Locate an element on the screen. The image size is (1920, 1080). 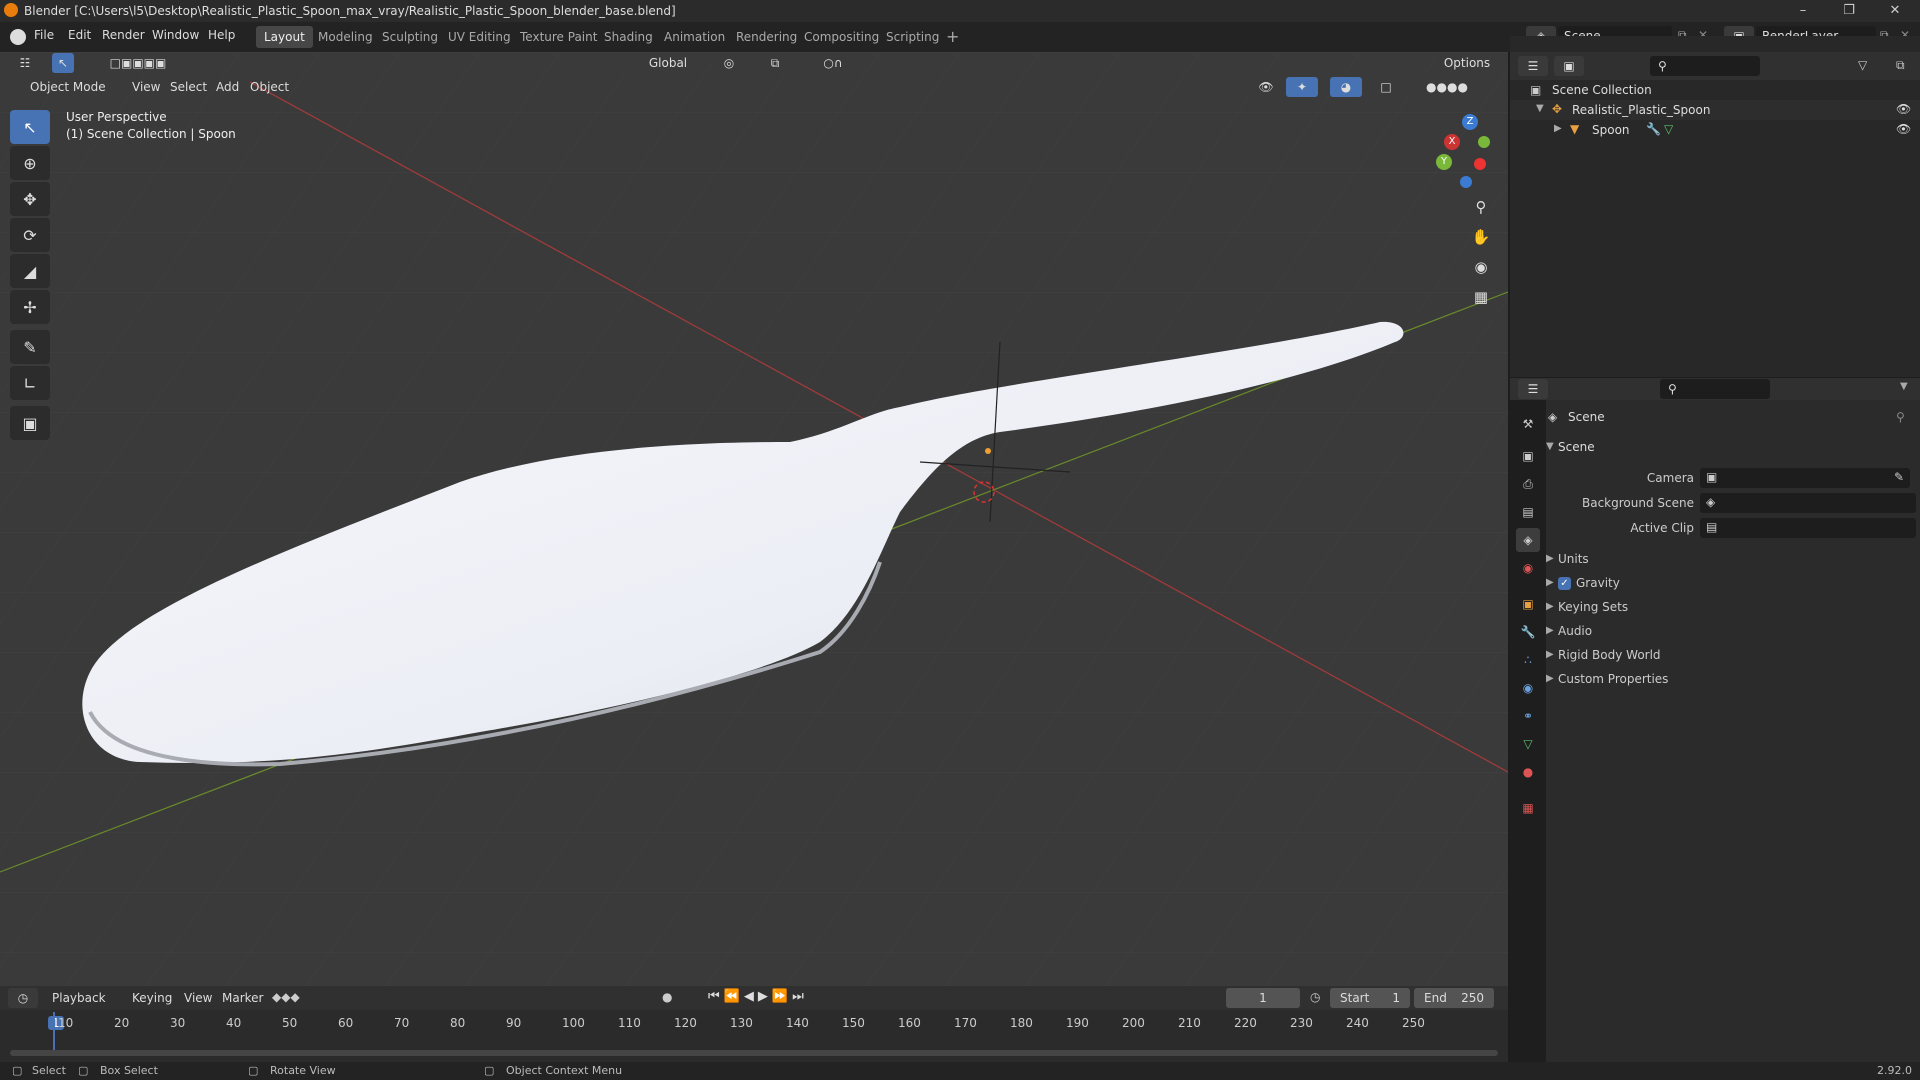
pin-icon: ⚲ is located at coordinates (1900, 417).